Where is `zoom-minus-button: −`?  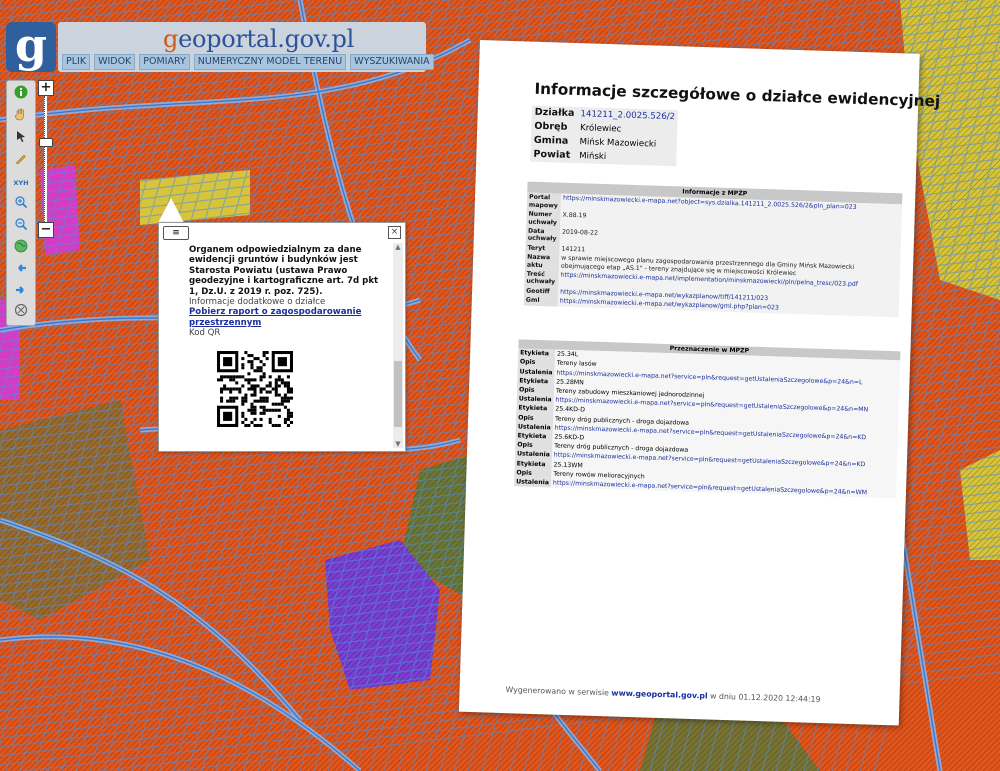
zoom-minus-button: − is located at coordinates (46, 230).